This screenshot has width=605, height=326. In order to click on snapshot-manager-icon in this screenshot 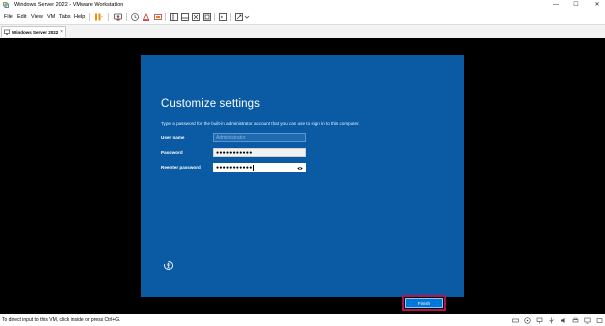, I will do `click(158, 17)`.